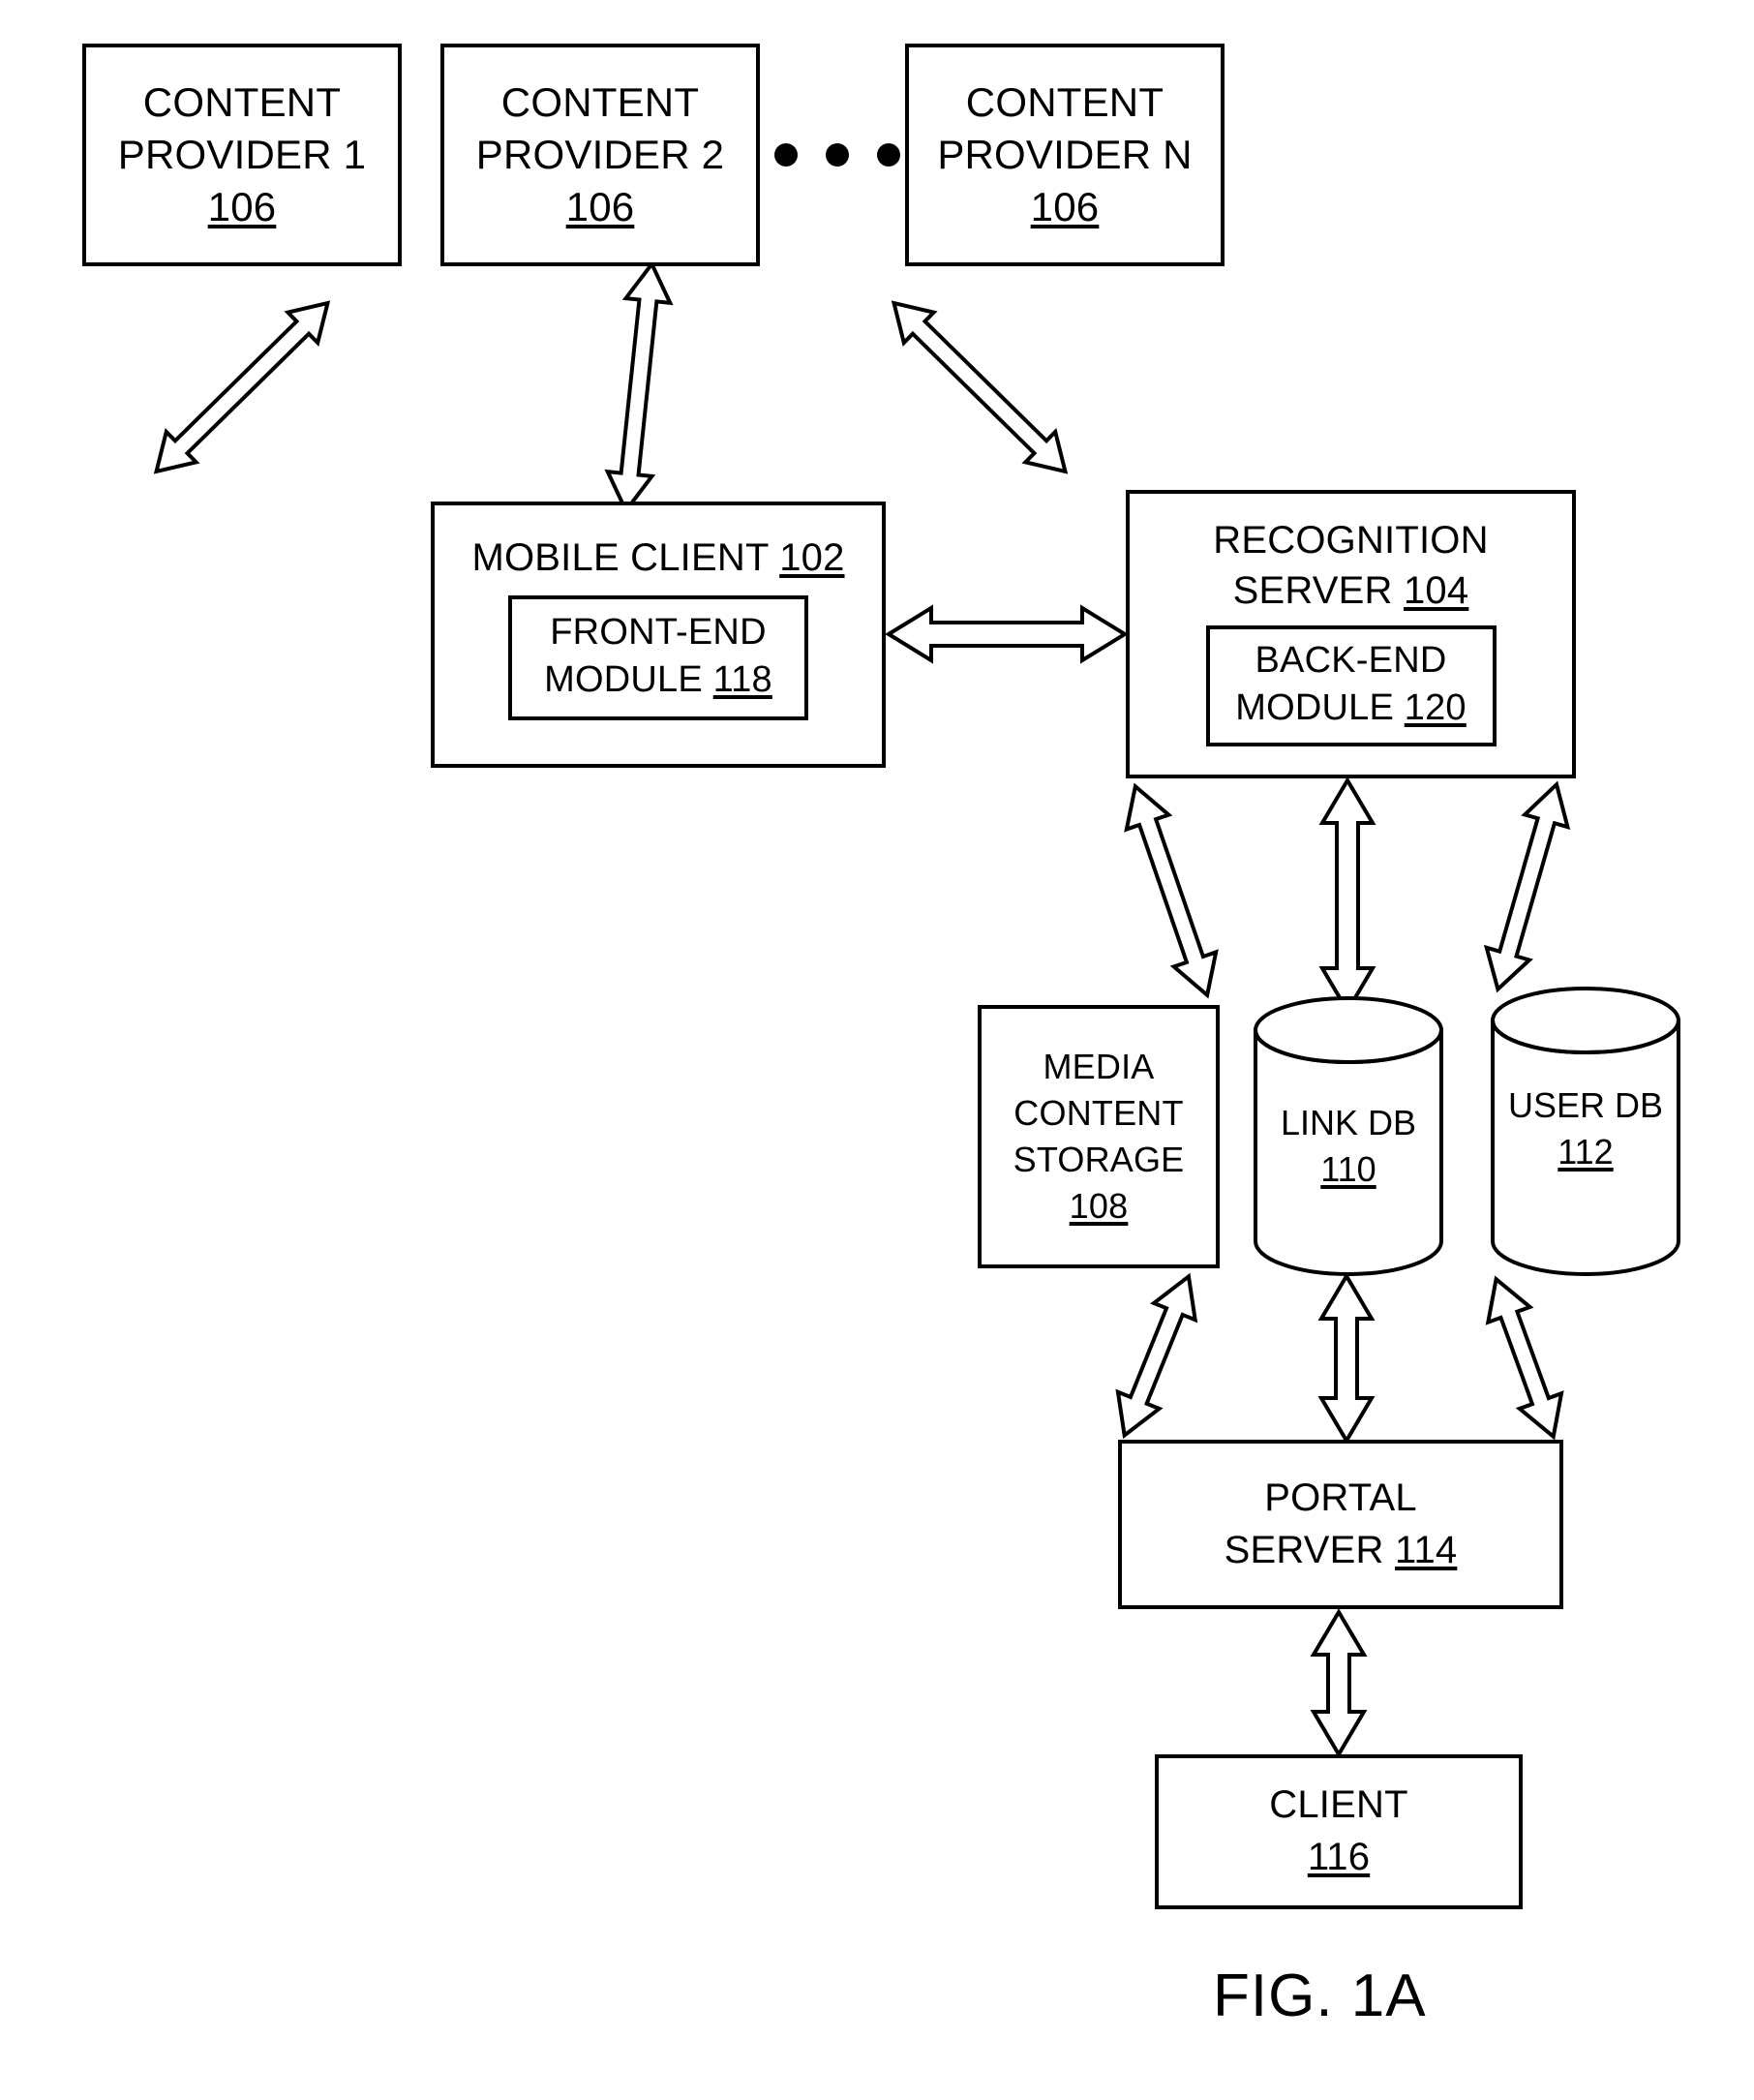 This screenshot has height=2100, width=1754. I want to click on content-provider-n-line1: CONTENT, so click(1064, 102).